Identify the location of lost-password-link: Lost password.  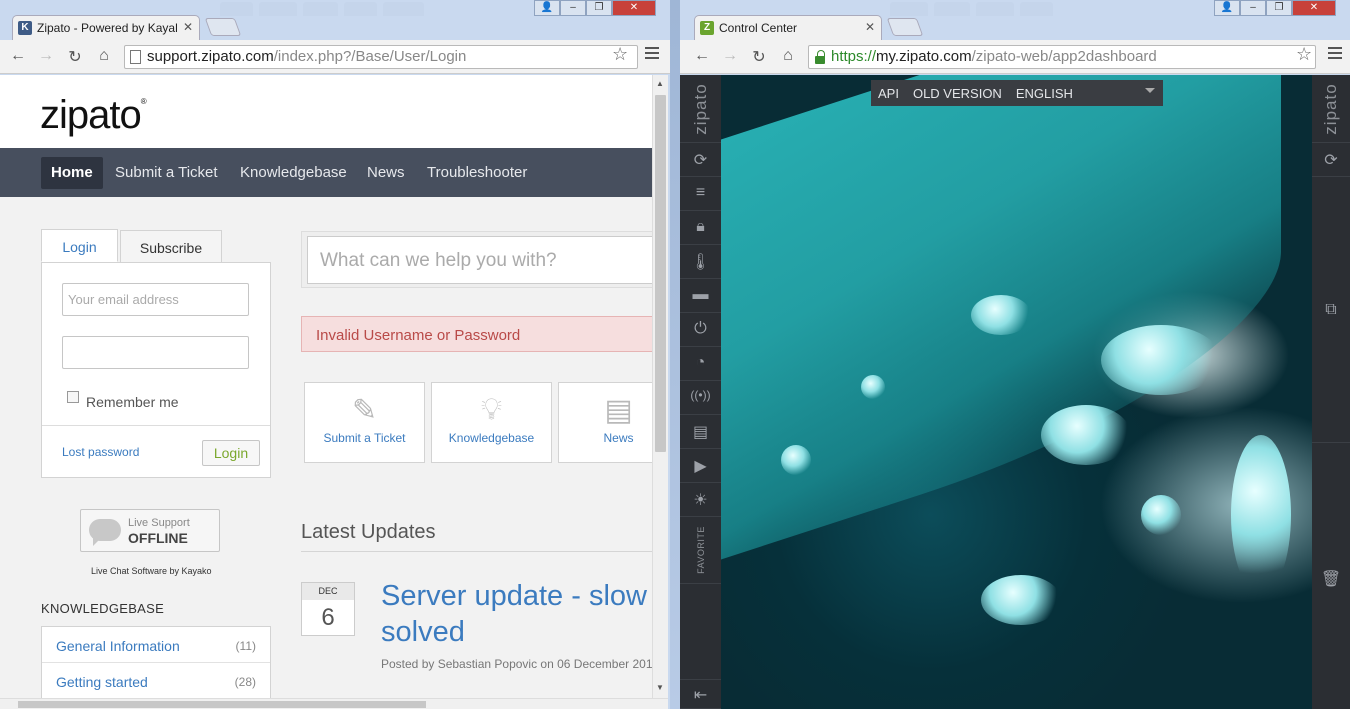
(100, 452).